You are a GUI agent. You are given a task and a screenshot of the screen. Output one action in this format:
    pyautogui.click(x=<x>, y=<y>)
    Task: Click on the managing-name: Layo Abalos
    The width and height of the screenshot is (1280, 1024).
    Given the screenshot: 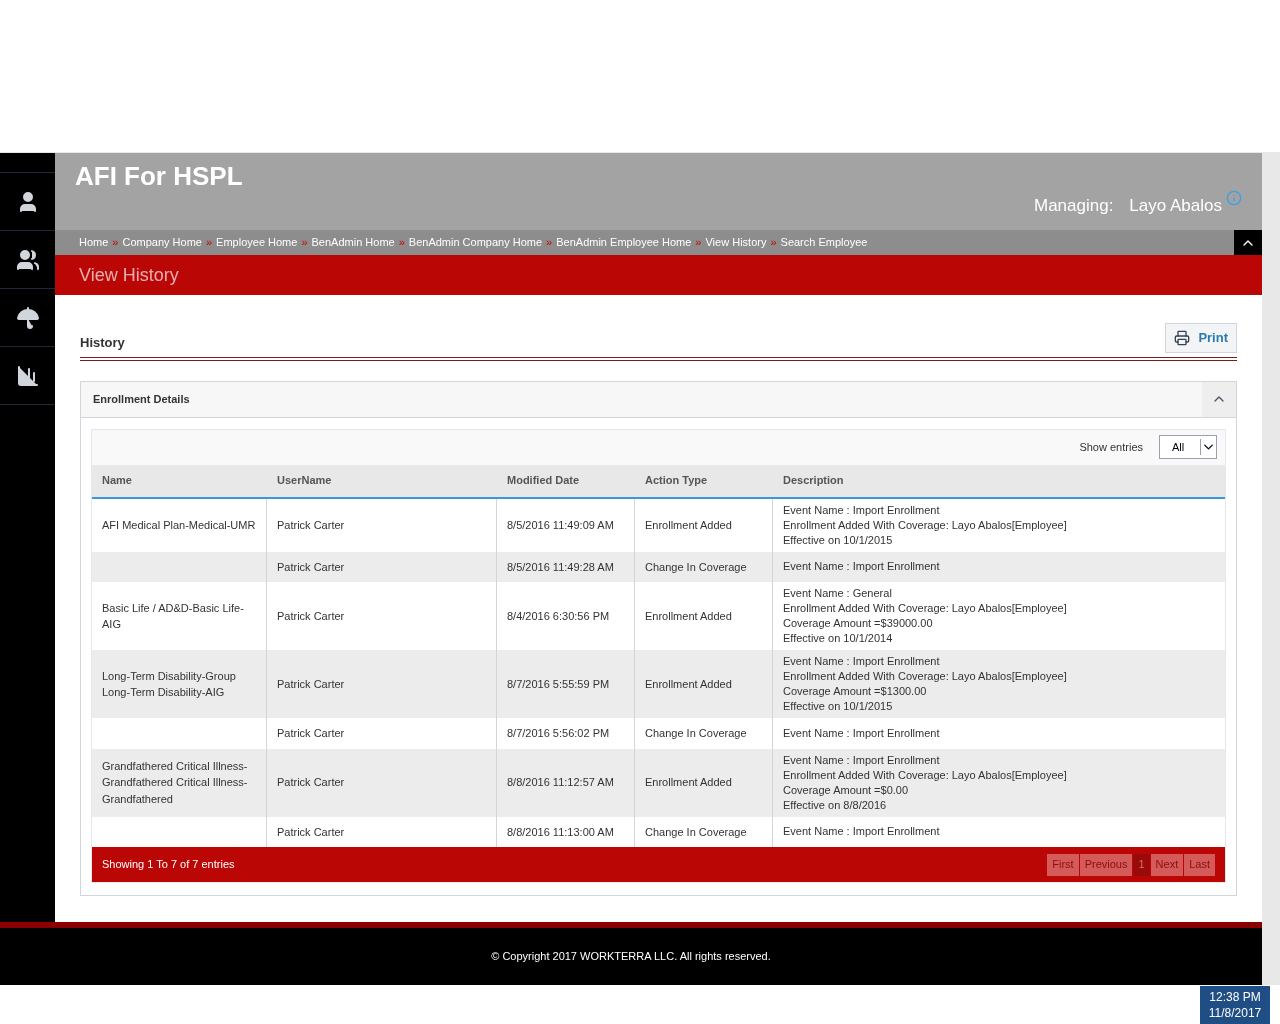 What is the action you would take?
    pyautogui.click(x=1175, y=205)
    